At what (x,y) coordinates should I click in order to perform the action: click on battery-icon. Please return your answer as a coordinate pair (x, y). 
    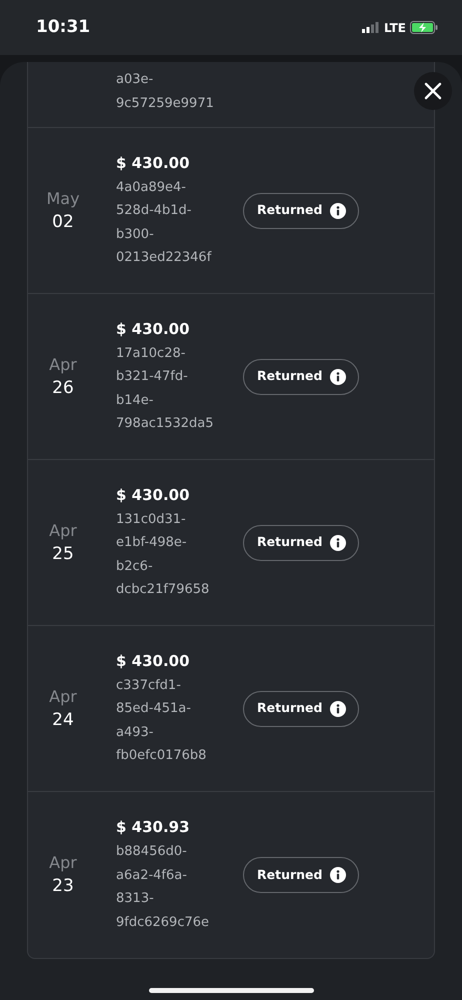
    Looking at the image, I should click on (424, 27).